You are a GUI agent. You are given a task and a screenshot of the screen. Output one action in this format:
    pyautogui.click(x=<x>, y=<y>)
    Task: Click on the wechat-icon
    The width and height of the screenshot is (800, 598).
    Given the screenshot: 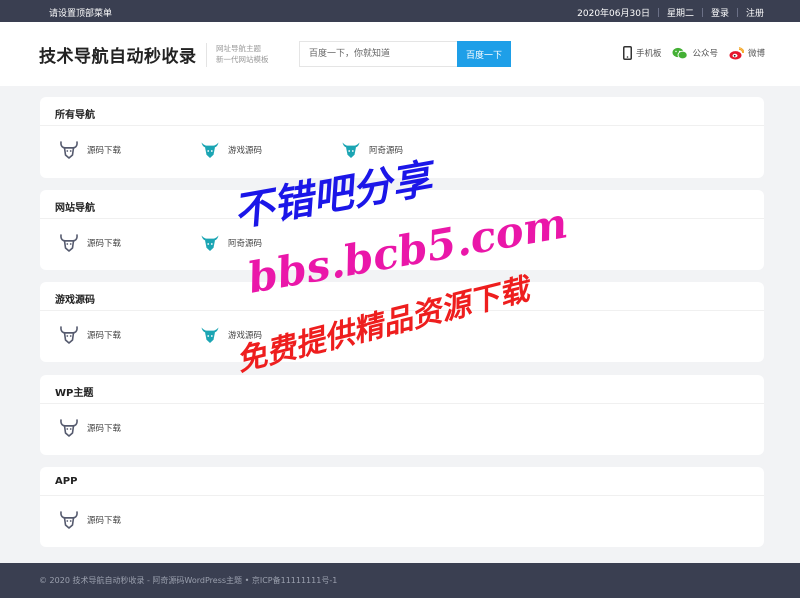 What is the action you would take?
    pyautogui.click(x=680, y=53)
    